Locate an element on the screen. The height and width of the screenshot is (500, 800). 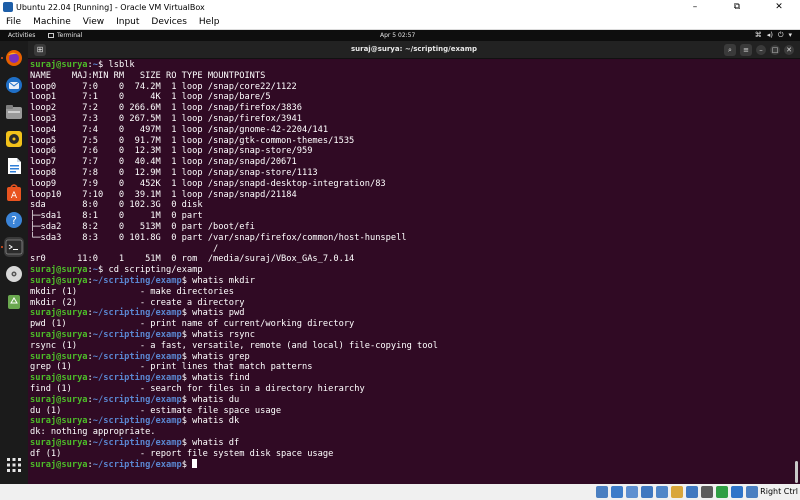
mouse-integration-icon is located at coordinates (752, 492).